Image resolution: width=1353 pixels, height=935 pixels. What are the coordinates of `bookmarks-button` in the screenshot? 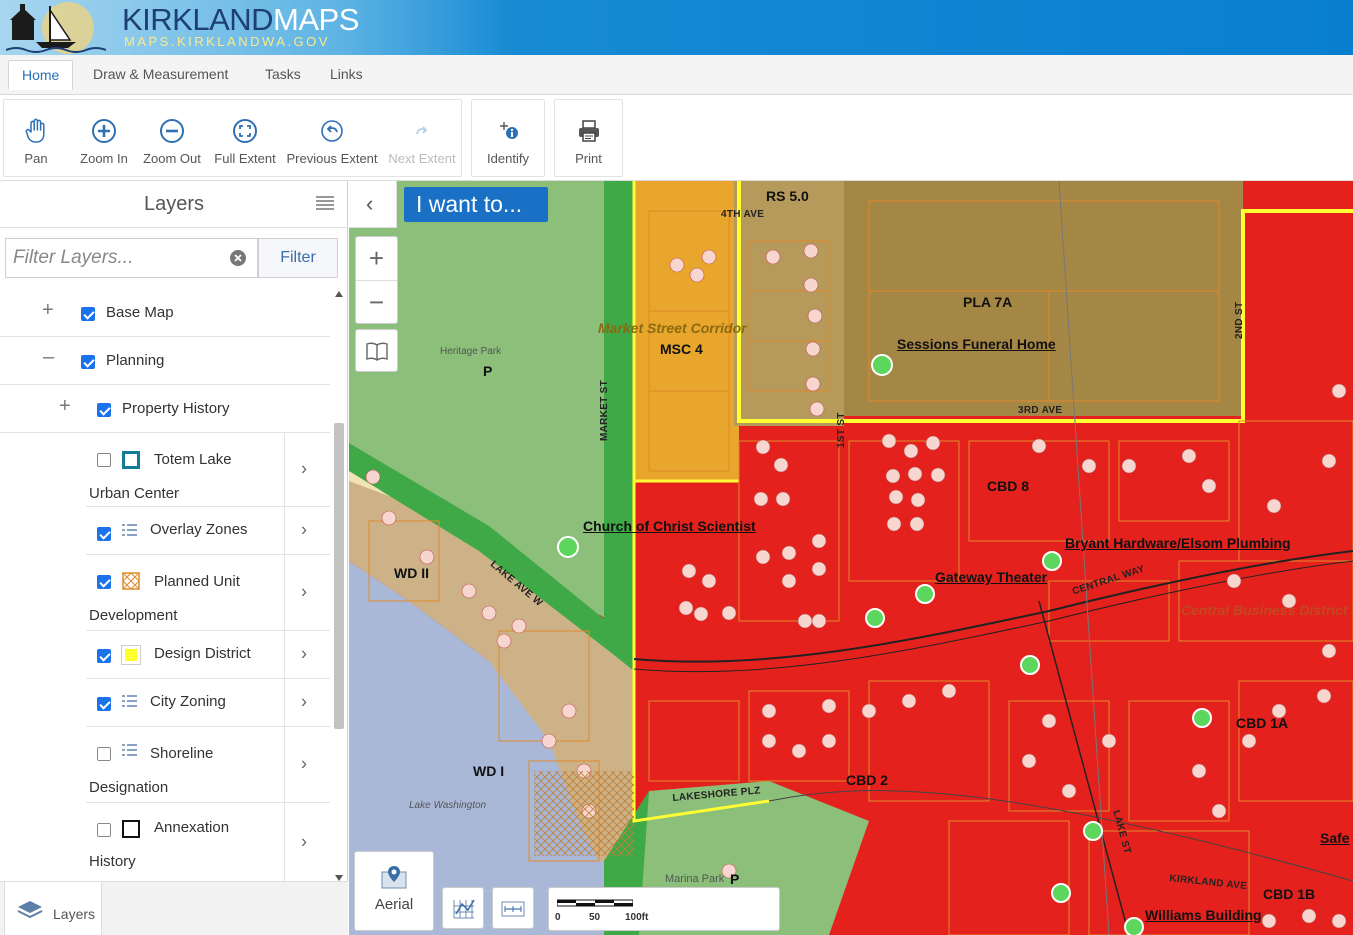 It's located at (376, 350).